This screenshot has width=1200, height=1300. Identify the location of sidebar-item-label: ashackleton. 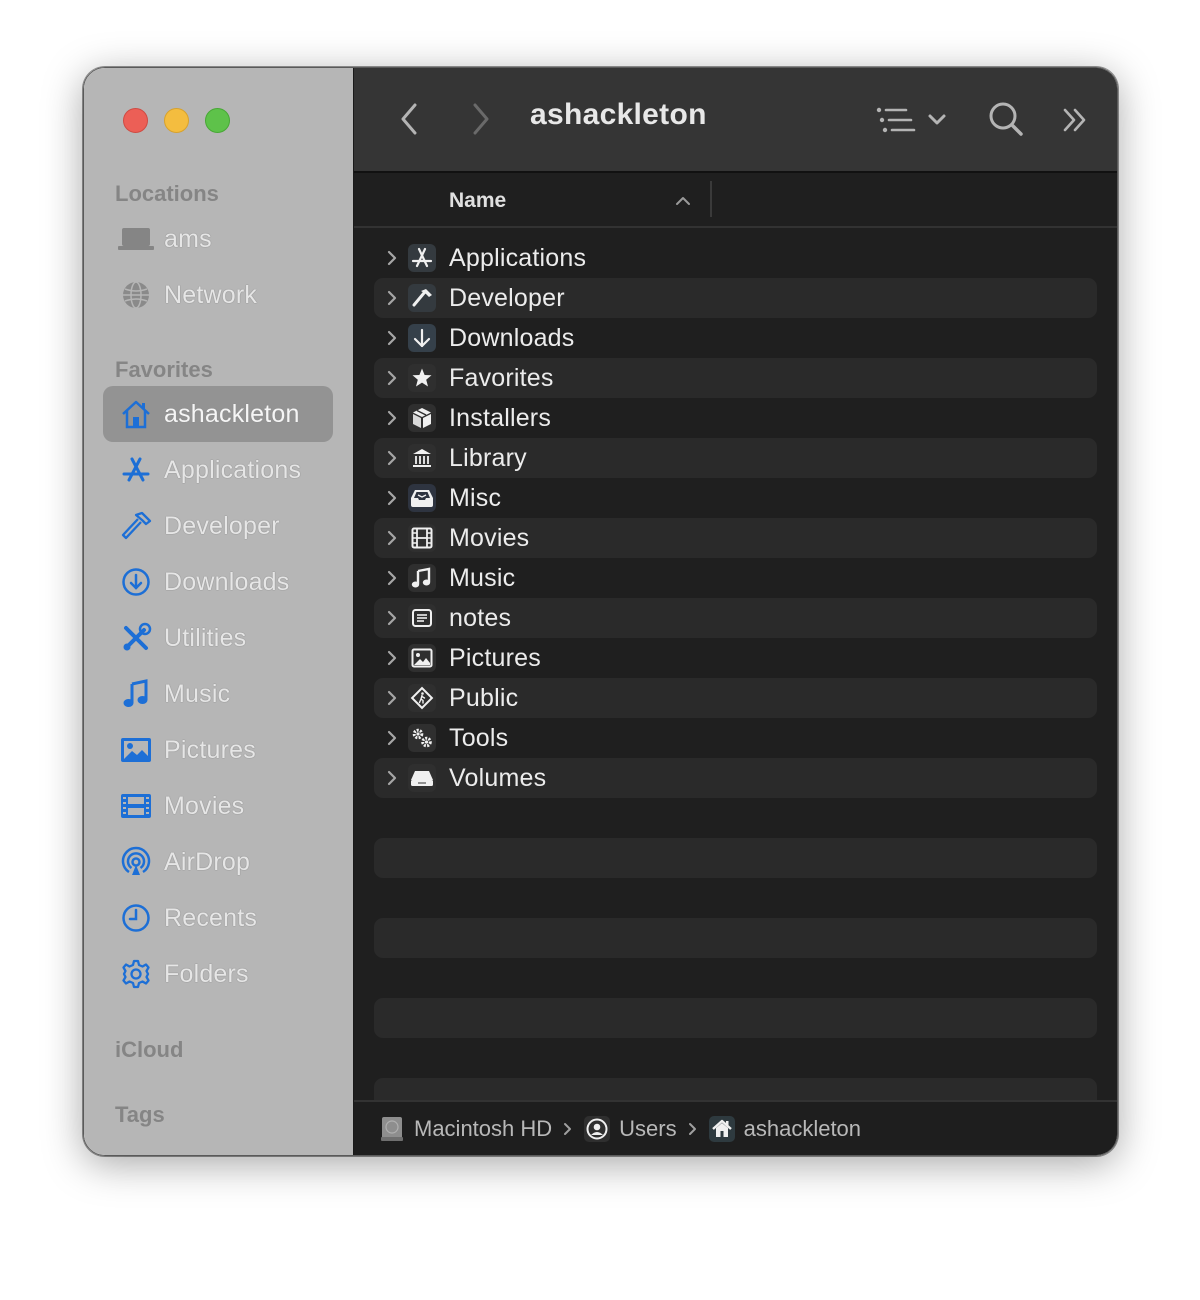
(232, 413).